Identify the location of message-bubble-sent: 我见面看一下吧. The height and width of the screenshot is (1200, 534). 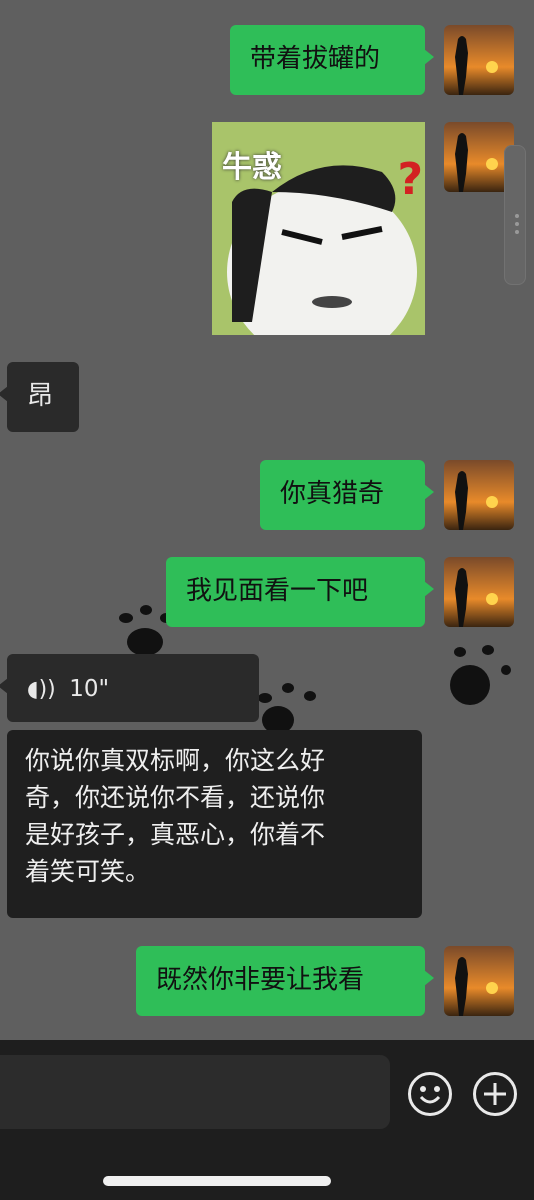
(300, 592).